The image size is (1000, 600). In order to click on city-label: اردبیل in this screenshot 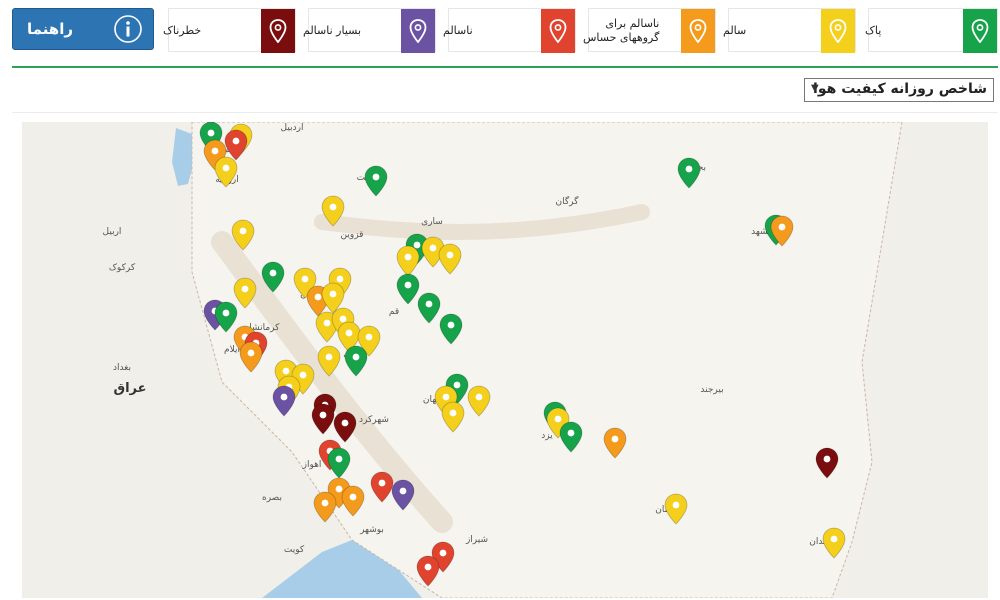, I will do `click(292, 128)`.